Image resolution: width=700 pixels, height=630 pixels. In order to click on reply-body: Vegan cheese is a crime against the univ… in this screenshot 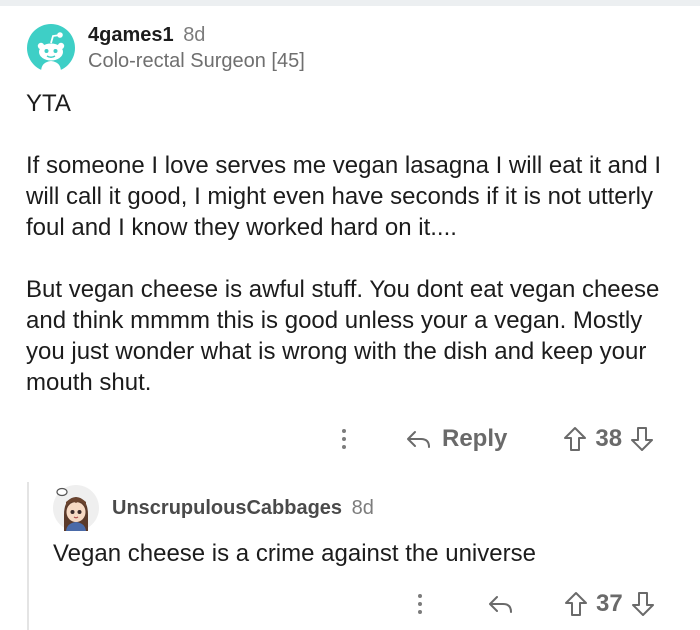, I will do `click(294, 553)`.